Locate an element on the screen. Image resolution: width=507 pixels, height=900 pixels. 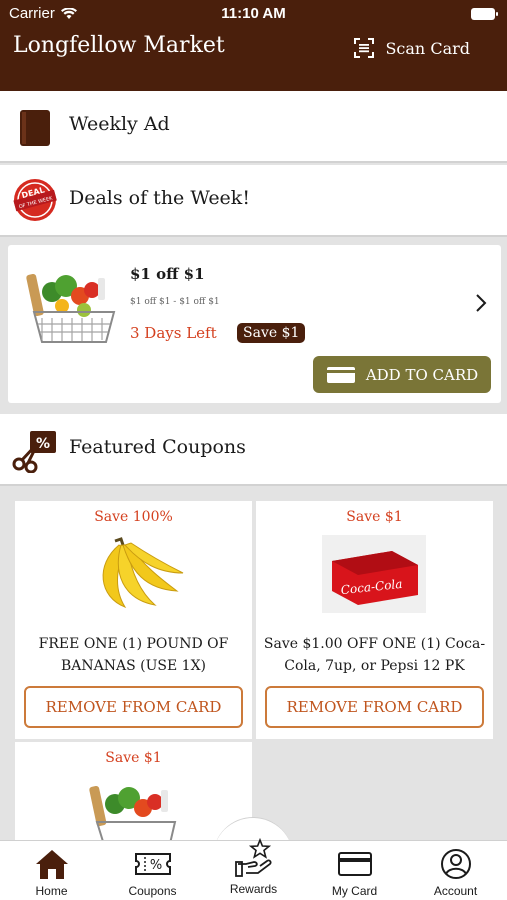
coupon-card: Save $1 is located at coordinates (133, 797).